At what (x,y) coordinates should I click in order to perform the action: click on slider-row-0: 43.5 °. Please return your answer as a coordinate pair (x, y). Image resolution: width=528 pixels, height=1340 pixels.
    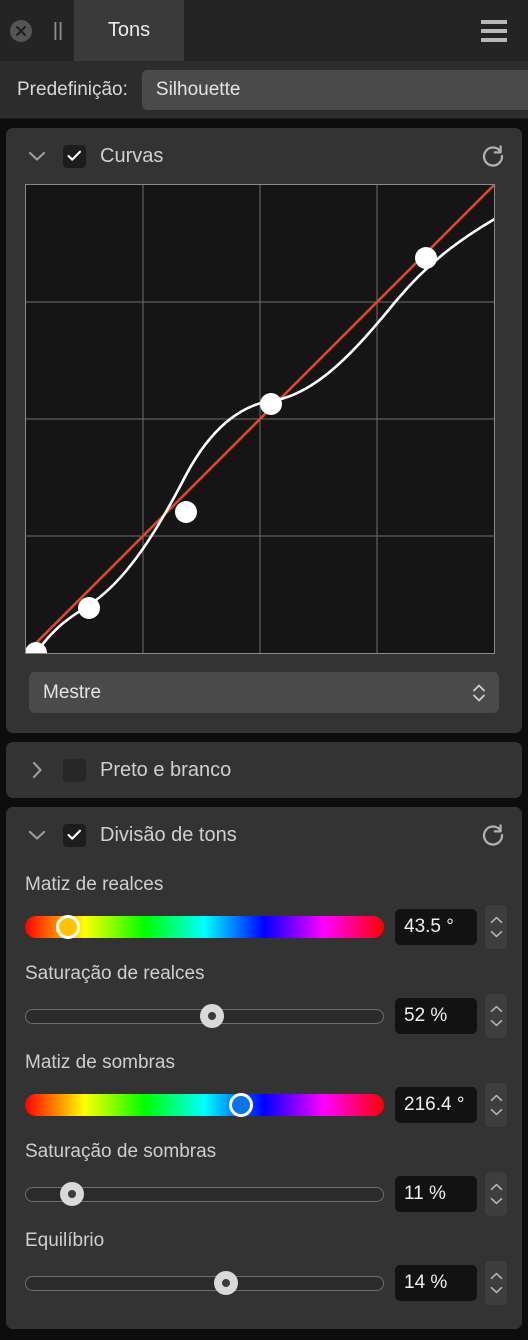
    Looking at the image, I should click on (264, 925).